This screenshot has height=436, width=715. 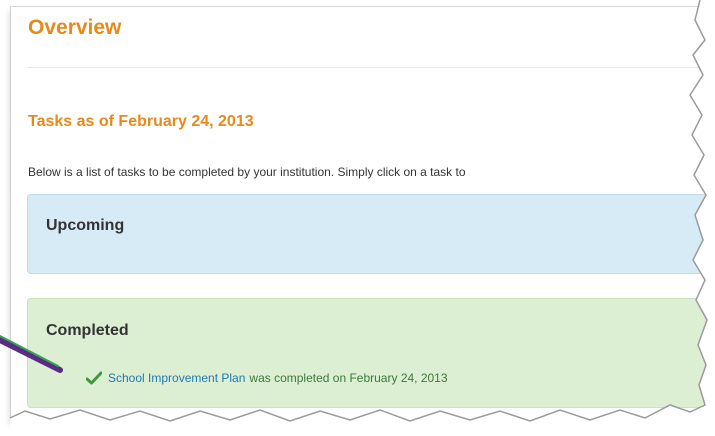 What do you see at coordinates (87, 330) in the screenshot?
I see `completed-heading: Completed` at bounding box center [87, 330].